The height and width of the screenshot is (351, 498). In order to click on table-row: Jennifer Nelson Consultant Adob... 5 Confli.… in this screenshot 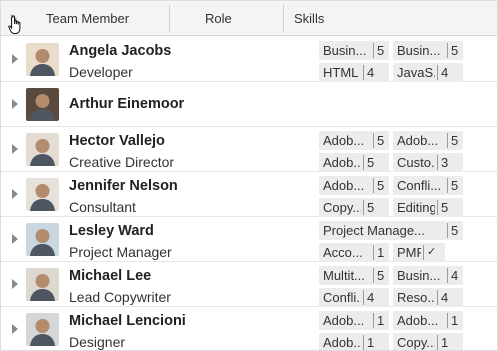, I will do `click(249, 194)`.